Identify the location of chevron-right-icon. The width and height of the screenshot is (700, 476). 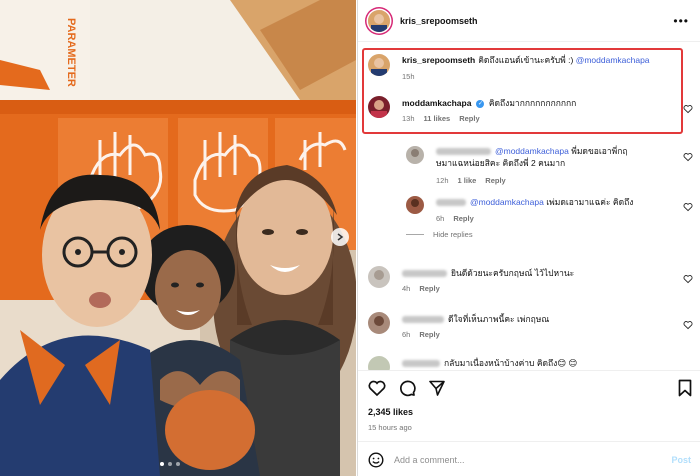
(340, 237).